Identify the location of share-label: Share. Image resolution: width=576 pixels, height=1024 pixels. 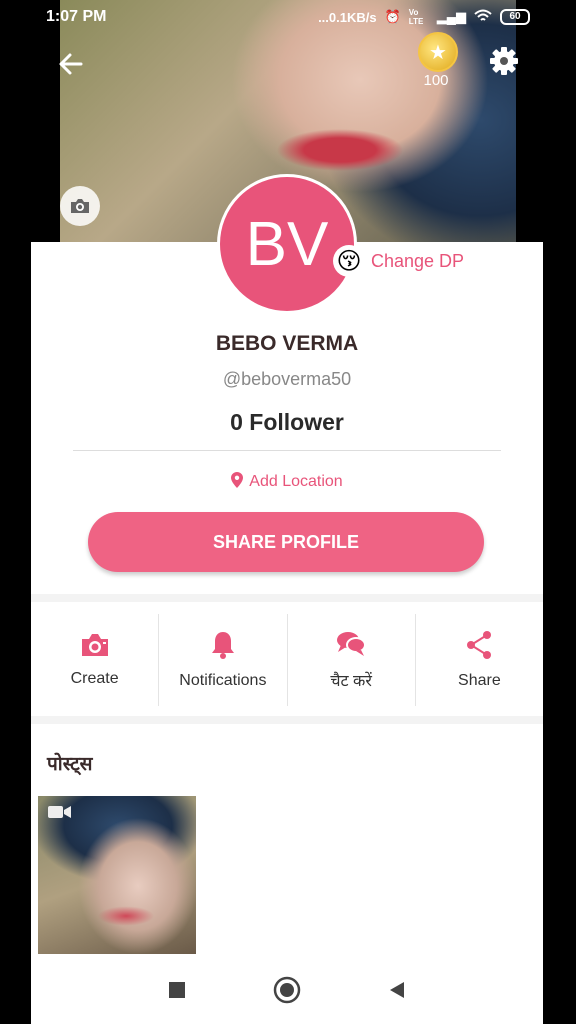
(479, 680).